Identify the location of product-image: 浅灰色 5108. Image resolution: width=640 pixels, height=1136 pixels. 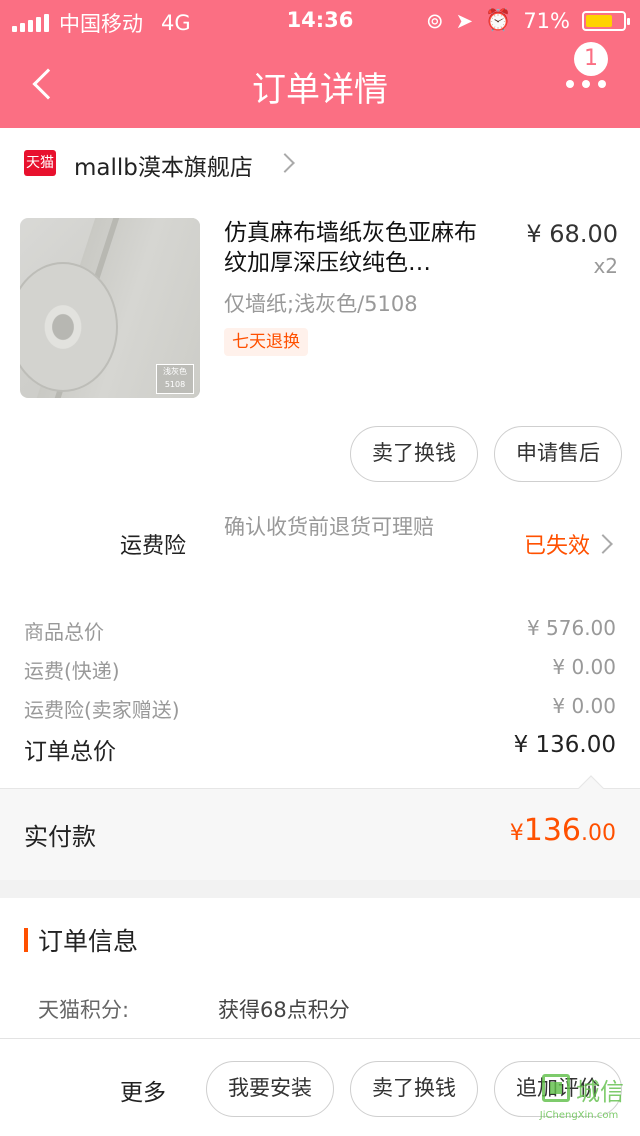
(110, 308).